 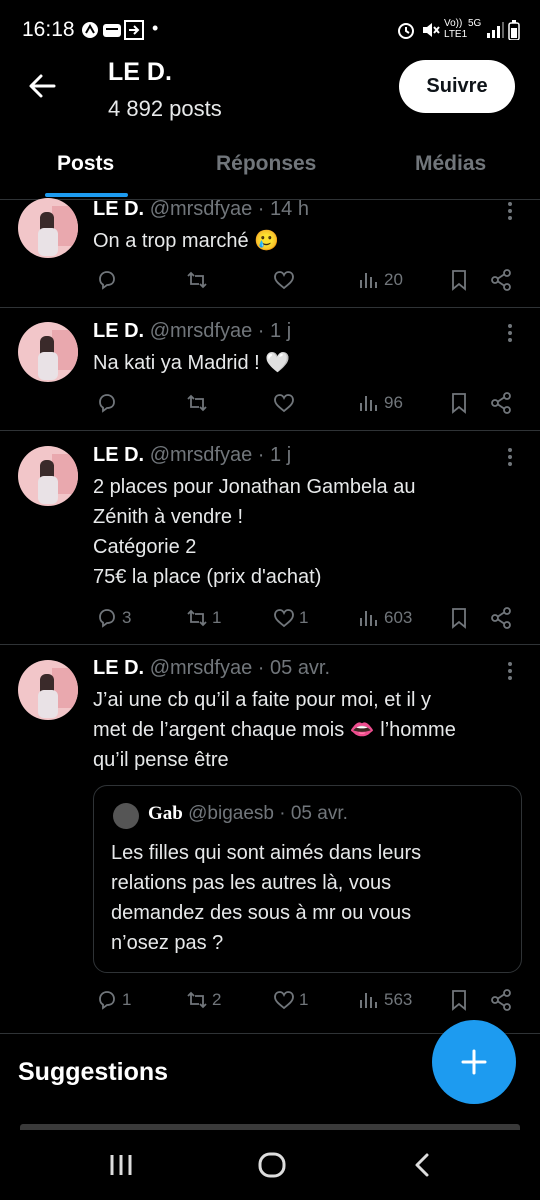 I want to click on quote-author-meta: @bigaesb · 05 avr., so click(x=268, y=813).